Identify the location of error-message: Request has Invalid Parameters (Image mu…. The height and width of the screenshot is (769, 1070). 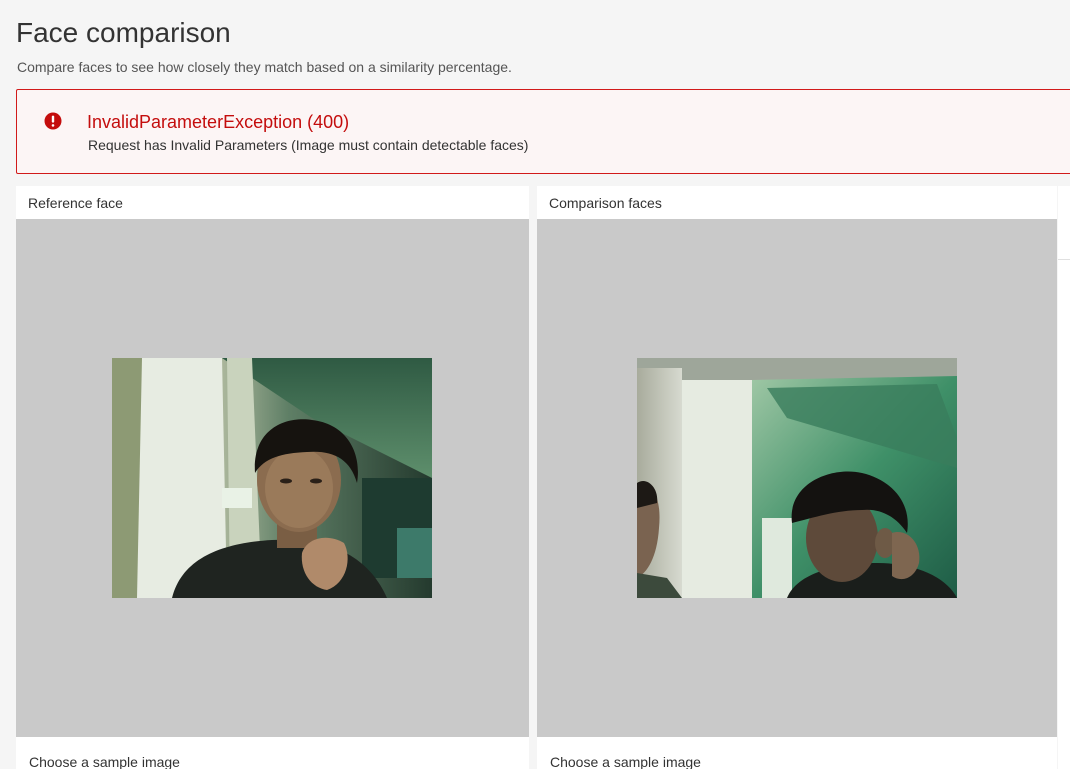
(308, 145).